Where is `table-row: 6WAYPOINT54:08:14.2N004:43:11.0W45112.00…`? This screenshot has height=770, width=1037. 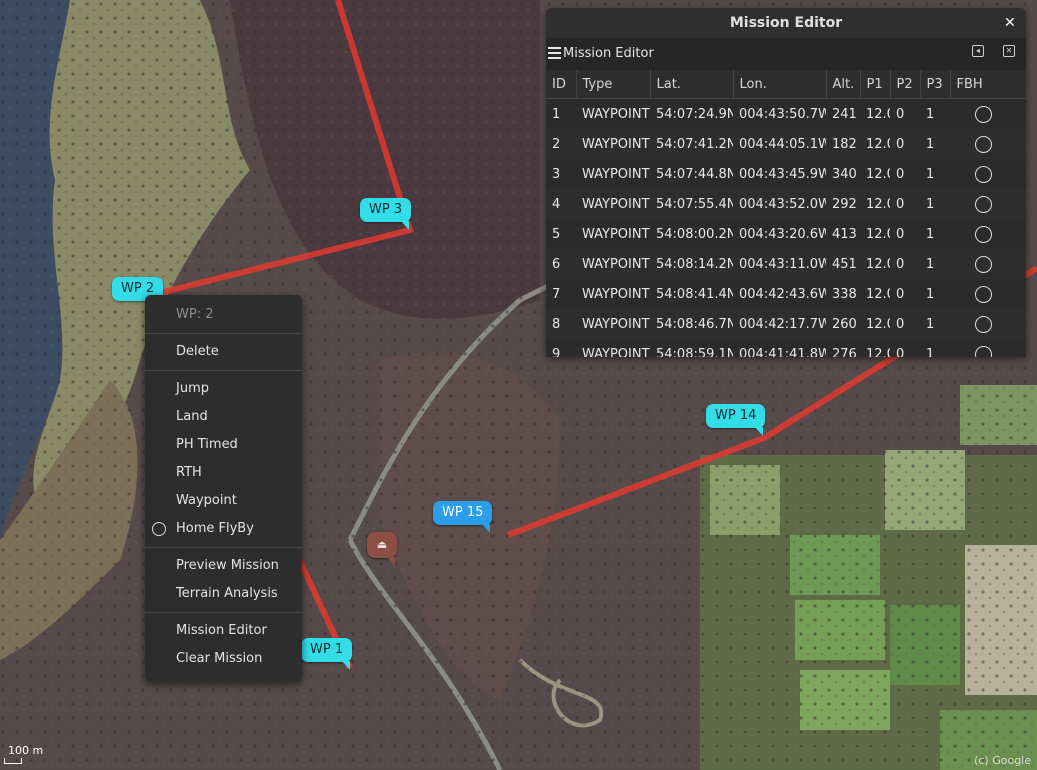 table-row: 6WAYPOINT54:08:14.2N004:43:11.0W45112.00… is located at coordinates (786, 264).